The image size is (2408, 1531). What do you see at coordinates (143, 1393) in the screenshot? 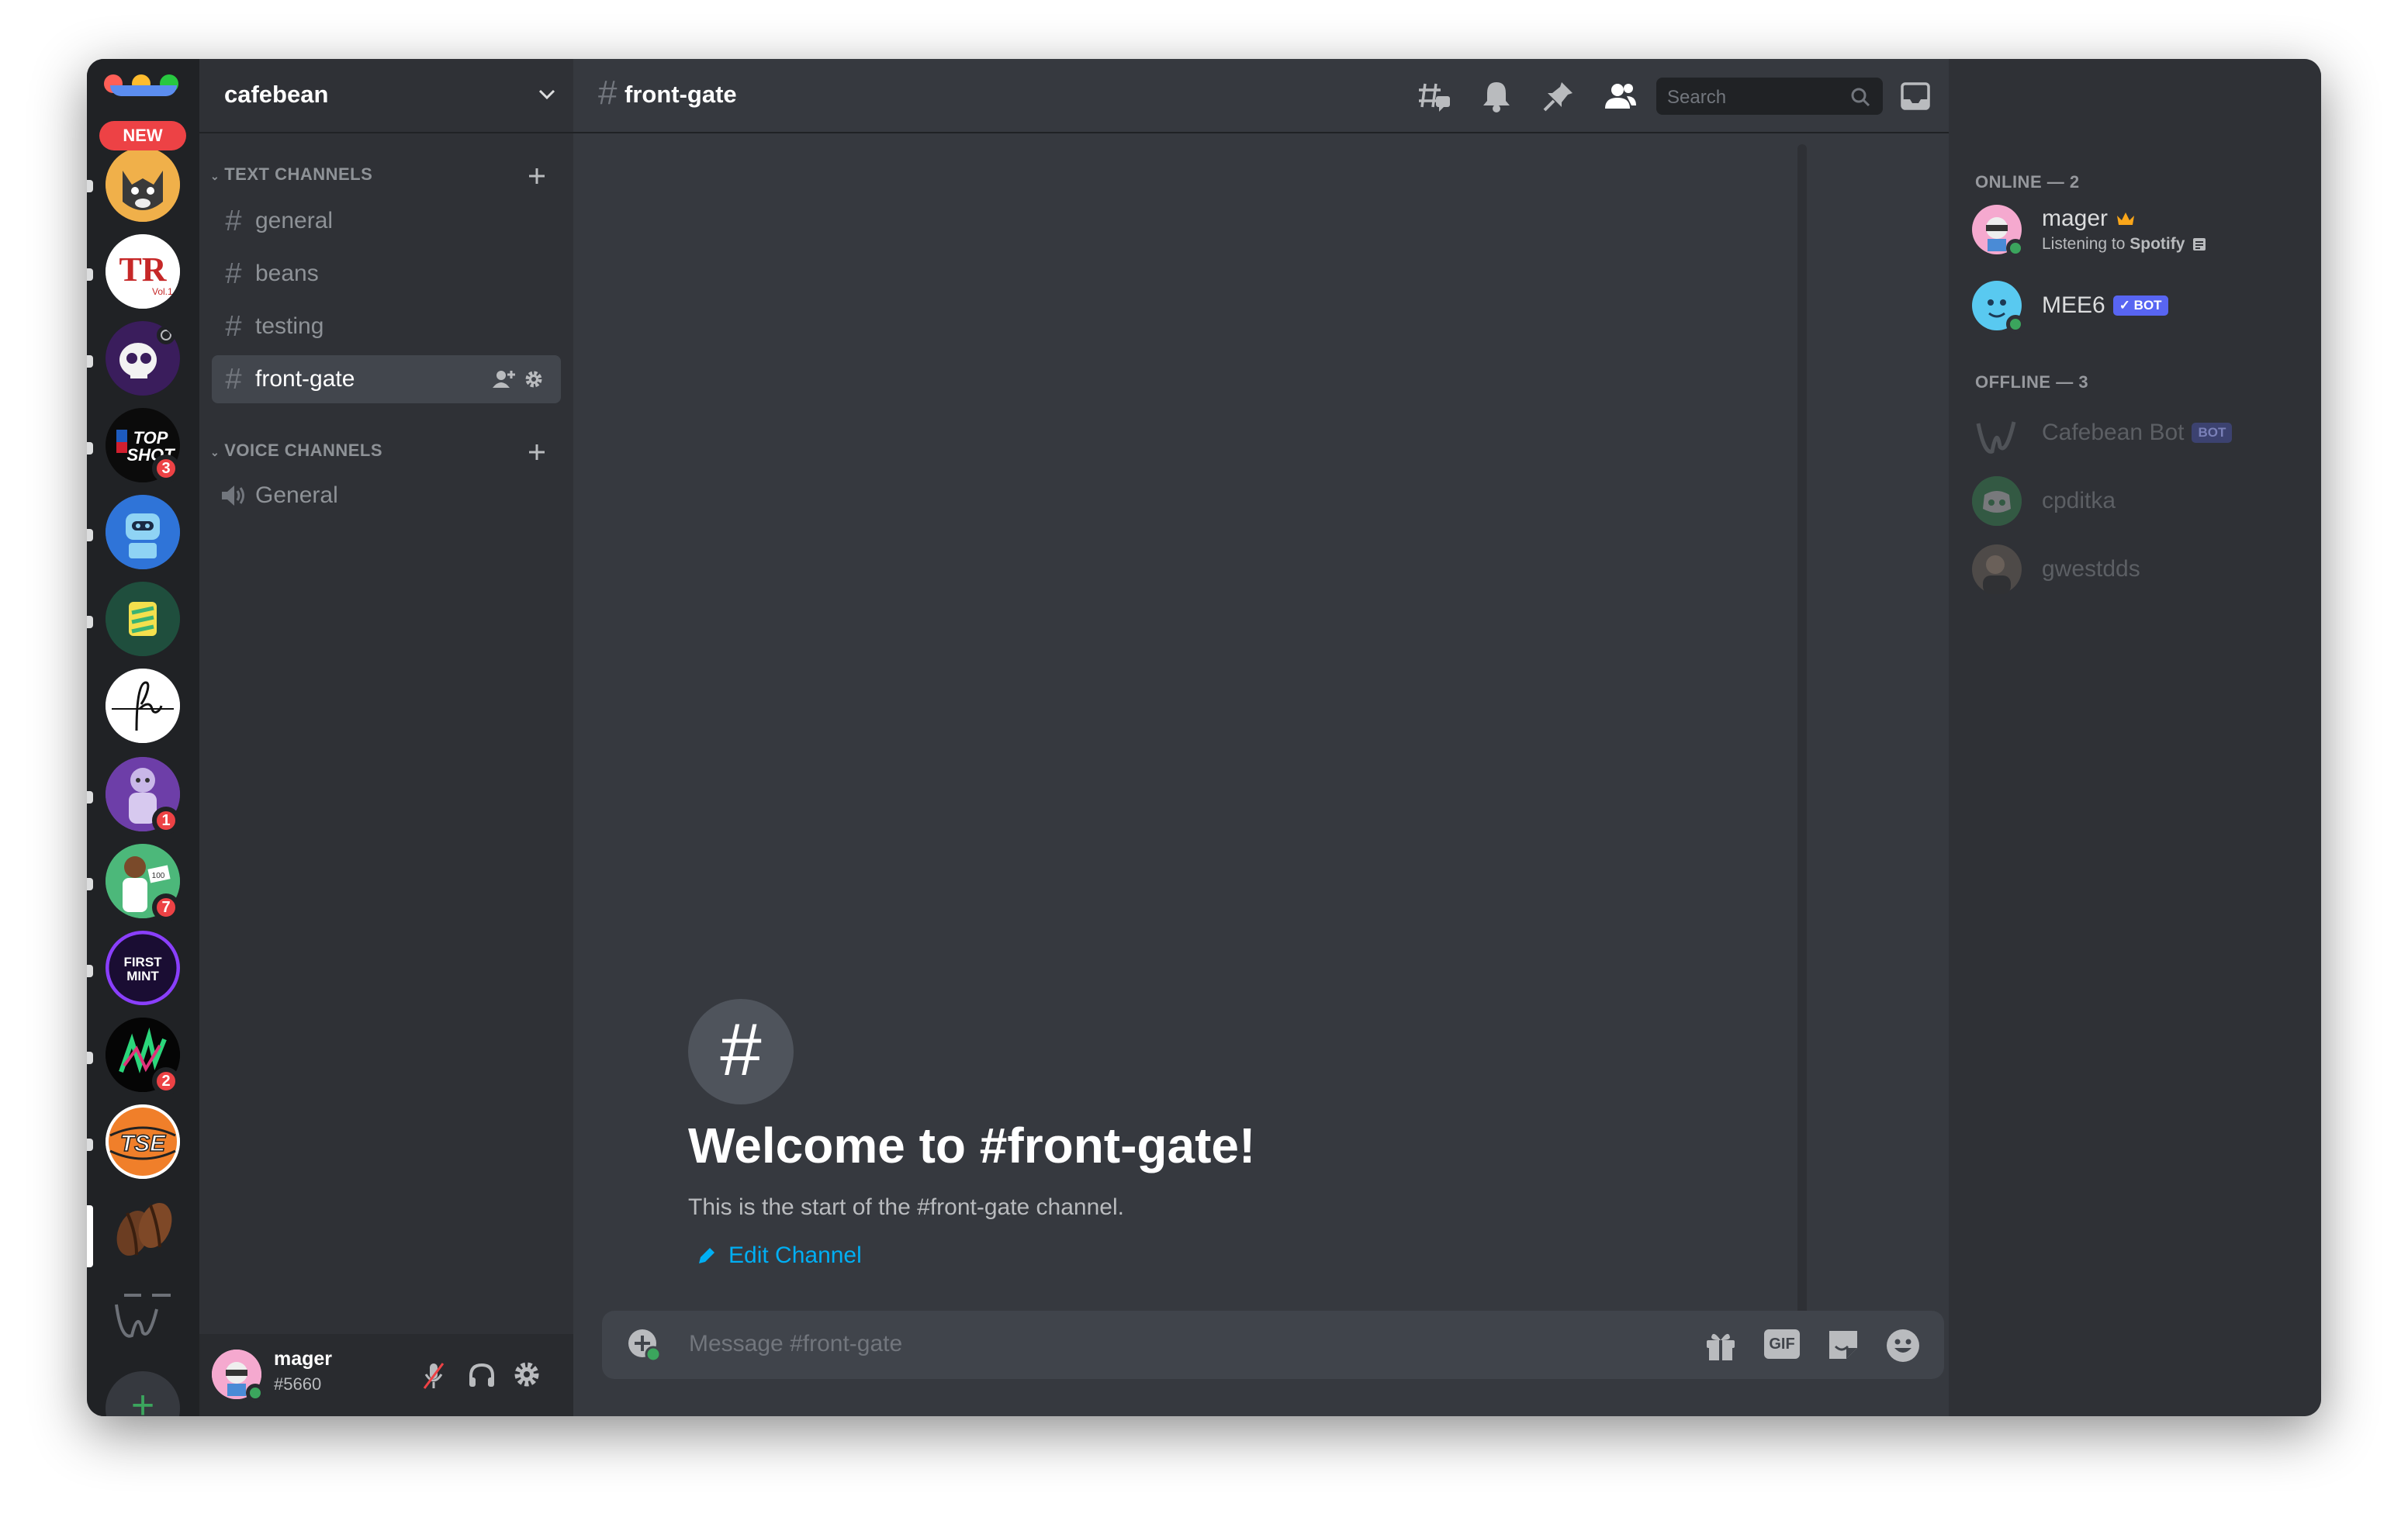
I see `add-server-button: +` at bounding box center [143, 1393].